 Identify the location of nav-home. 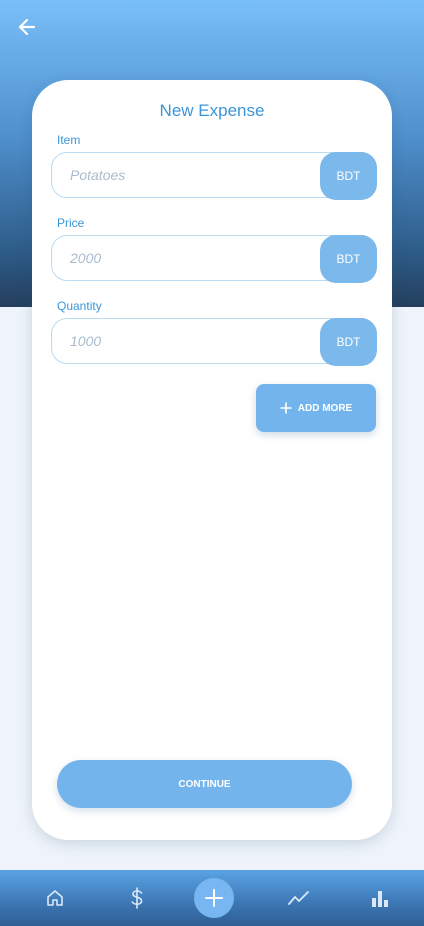
(55, 898).